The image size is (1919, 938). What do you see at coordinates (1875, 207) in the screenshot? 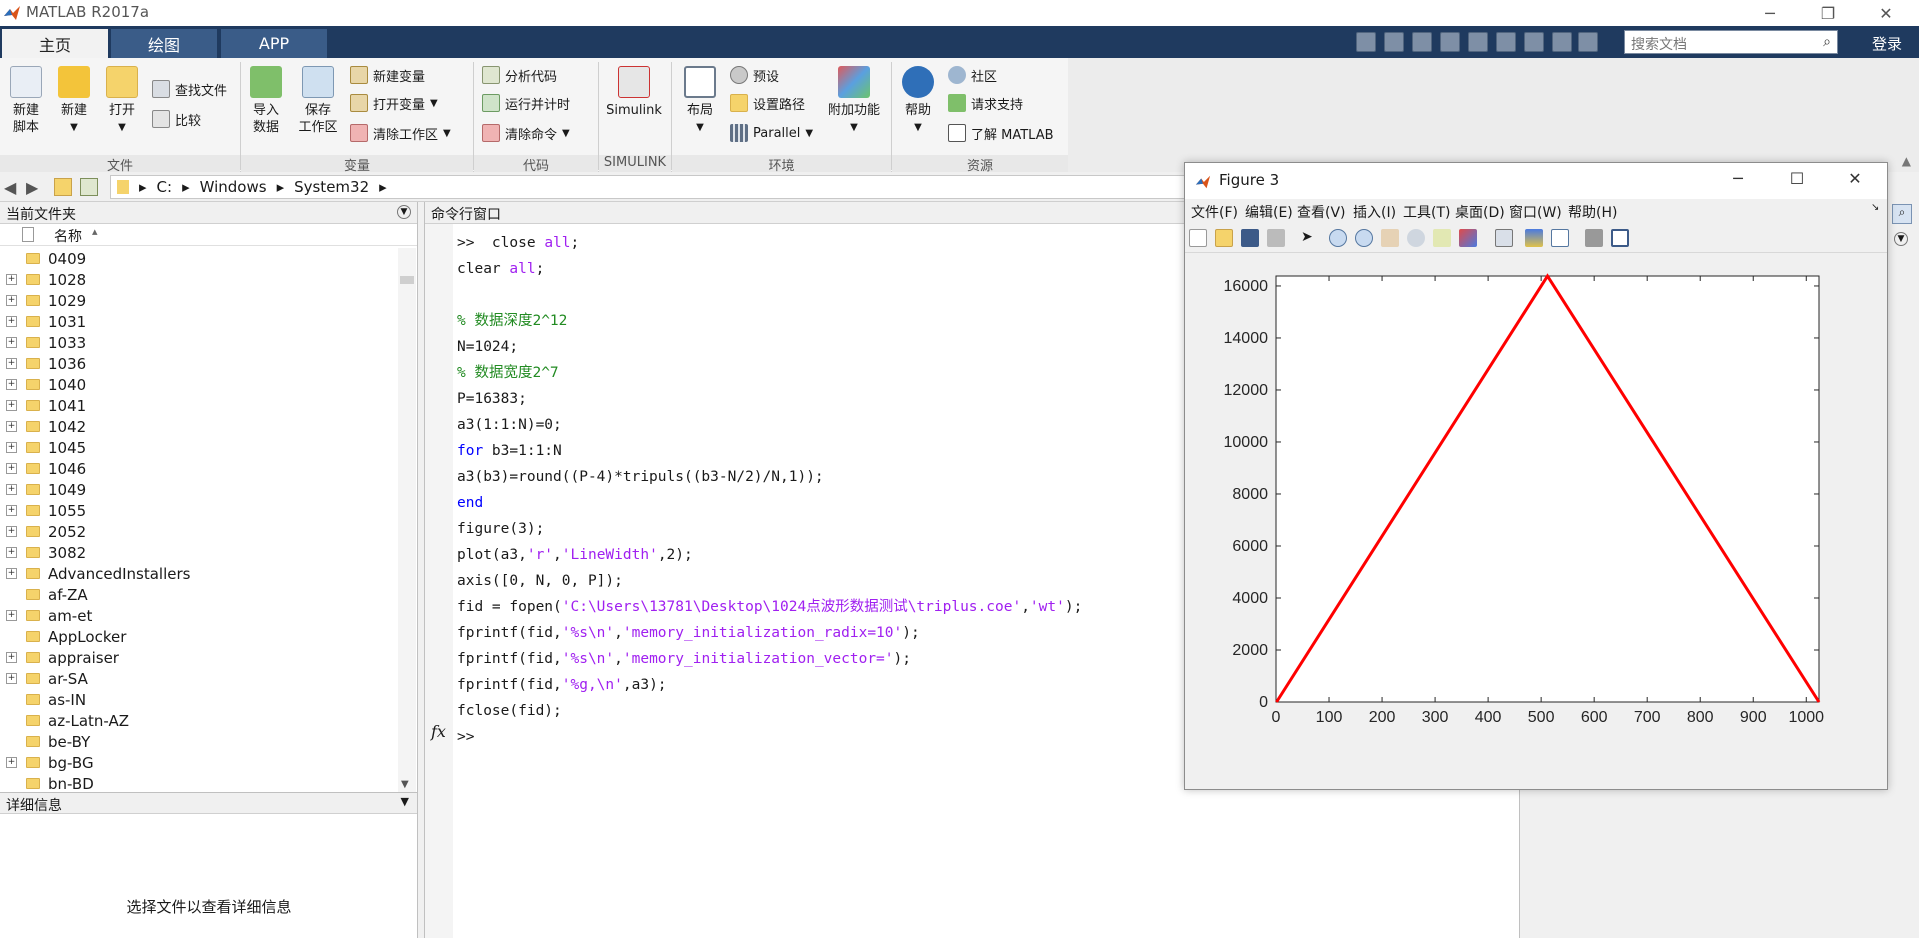
I see `dock-figure-icon: ↘` at bounding box center [1875, 207].